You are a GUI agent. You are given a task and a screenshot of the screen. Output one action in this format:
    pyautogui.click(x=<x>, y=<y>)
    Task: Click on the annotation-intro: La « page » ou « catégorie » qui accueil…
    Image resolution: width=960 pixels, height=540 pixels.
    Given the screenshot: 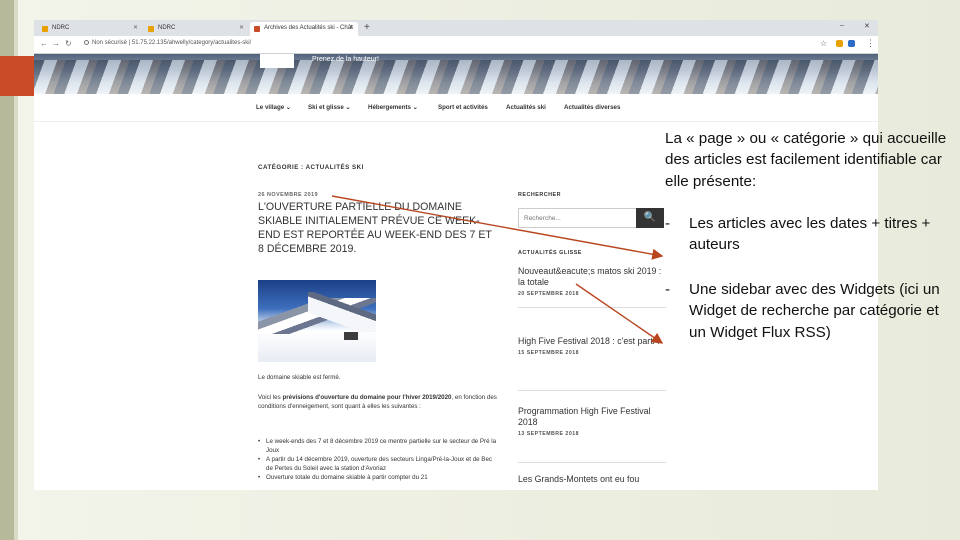 What is the action you would take?
    pyautogui.click(x=806, y=160)
    